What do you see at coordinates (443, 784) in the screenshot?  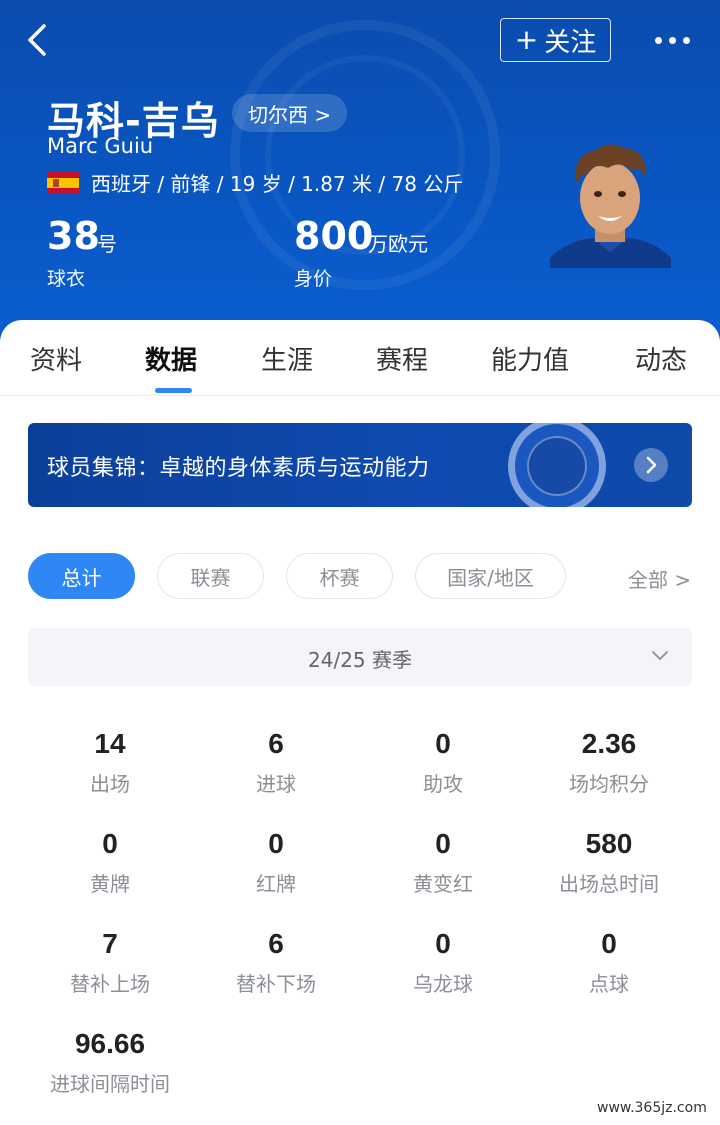 I see `stat-label: 助攻` at bounding box center [443, 784].